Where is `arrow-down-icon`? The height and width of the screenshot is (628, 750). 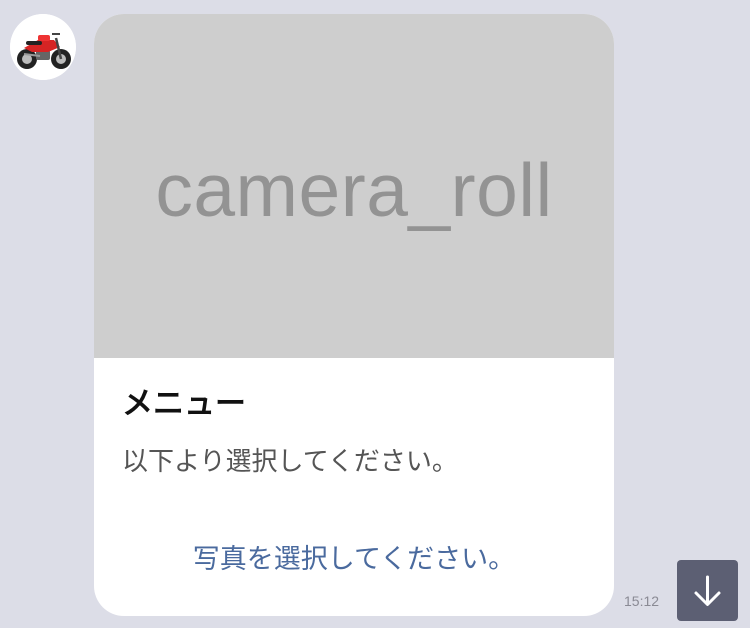 arrow-down-icon is located at coordinates (707, 590).